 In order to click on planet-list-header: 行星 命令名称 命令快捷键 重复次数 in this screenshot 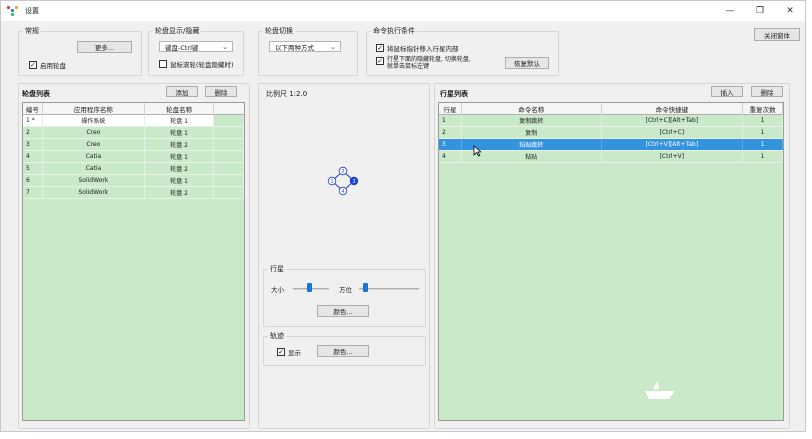, I will do `click(611, 109)`.